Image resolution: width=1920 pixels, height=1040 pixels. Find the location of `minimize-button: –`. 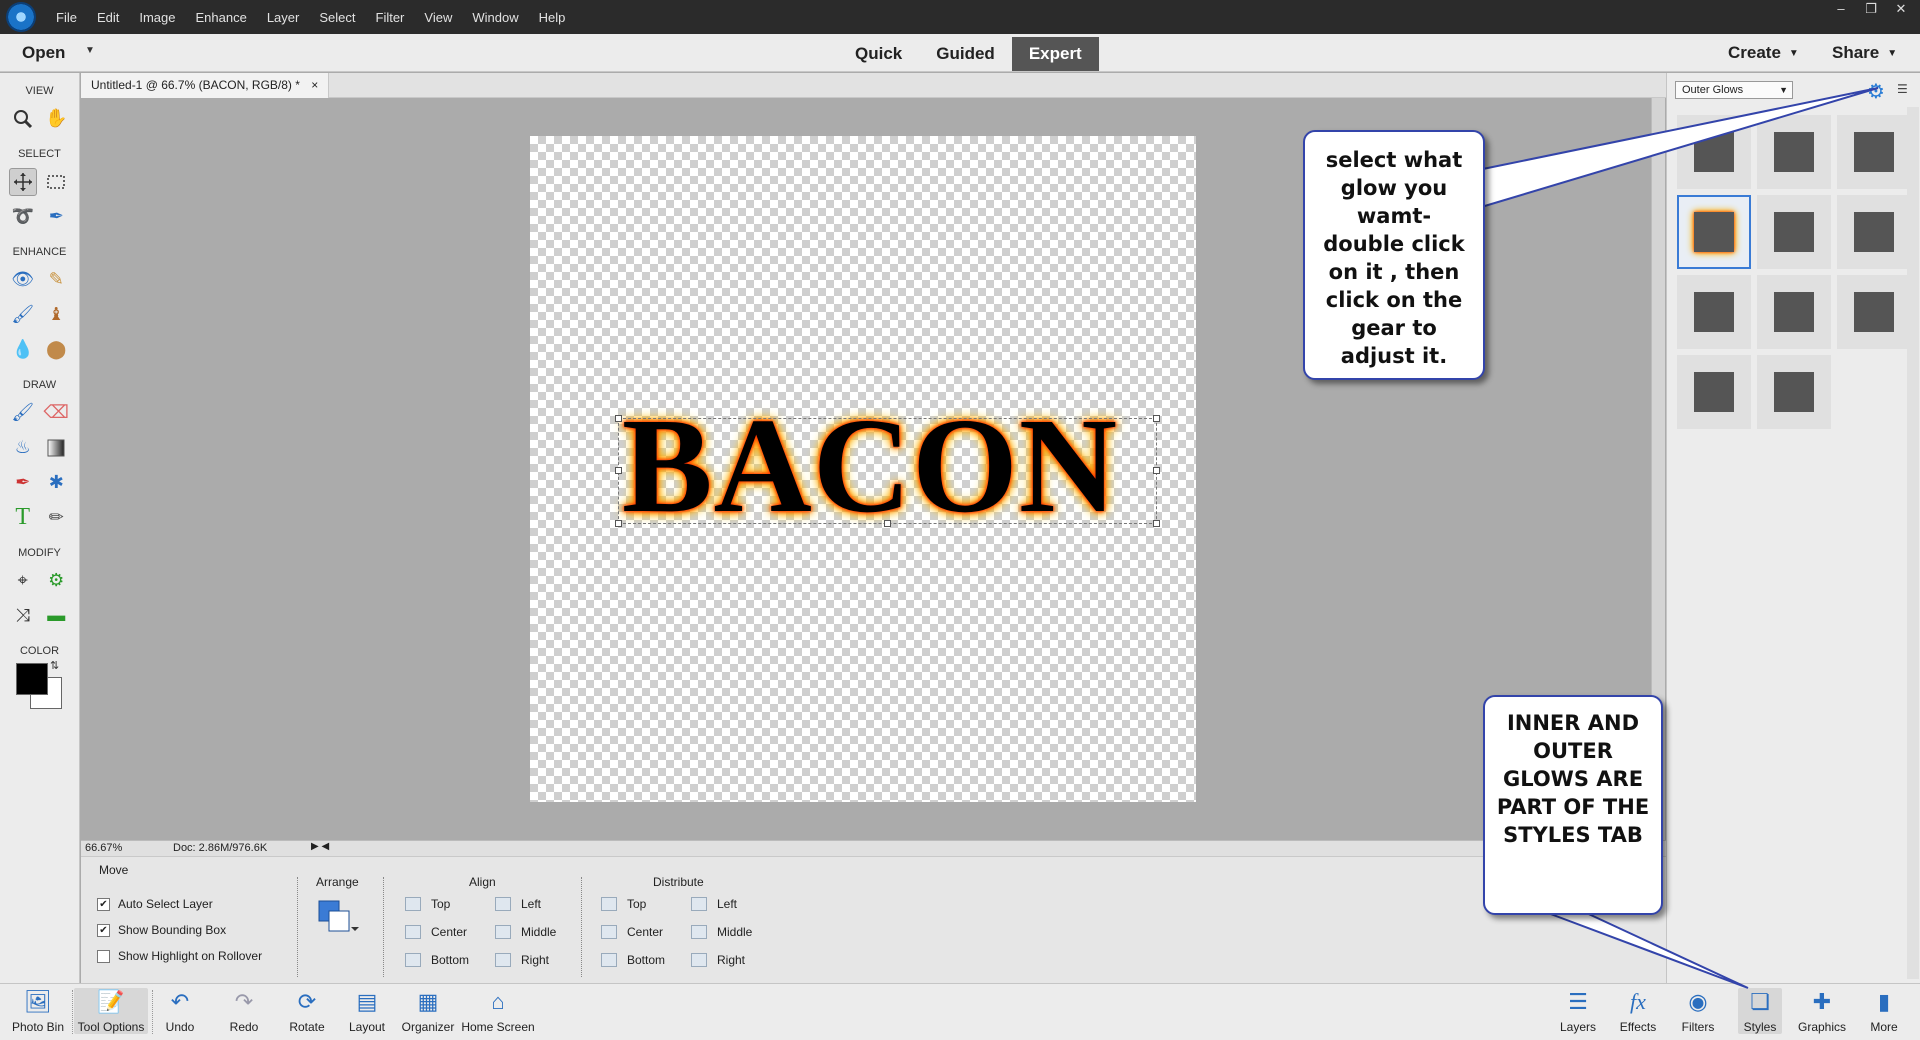

minimize-button: – is located at coordinates (1841, 10).